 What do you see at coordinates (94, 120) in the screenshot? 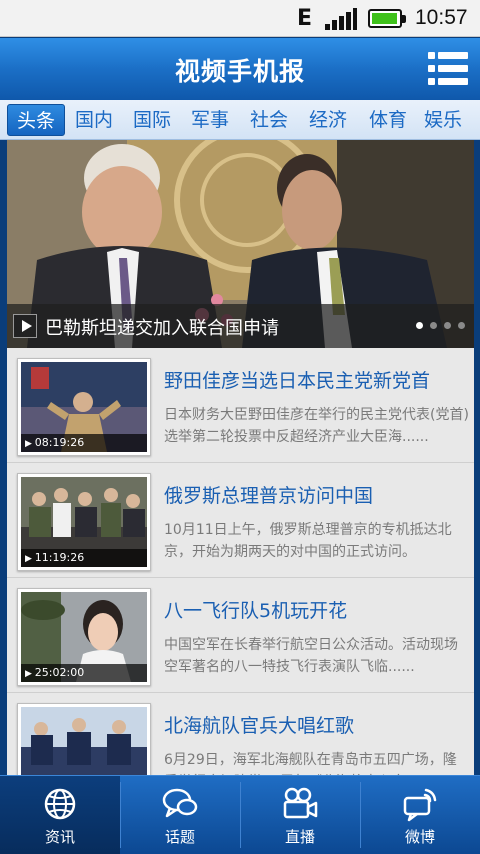
I see `tab-domestic: 国内` at bounding box center [94, 120].